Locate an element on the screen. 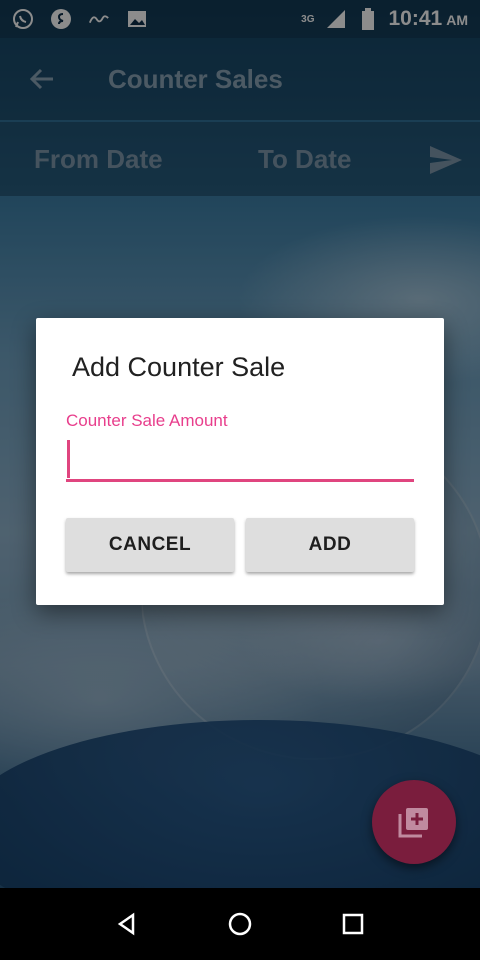 This screenshot has height=960, width=480. system-nav-bar is located at coordinates (240, 924).